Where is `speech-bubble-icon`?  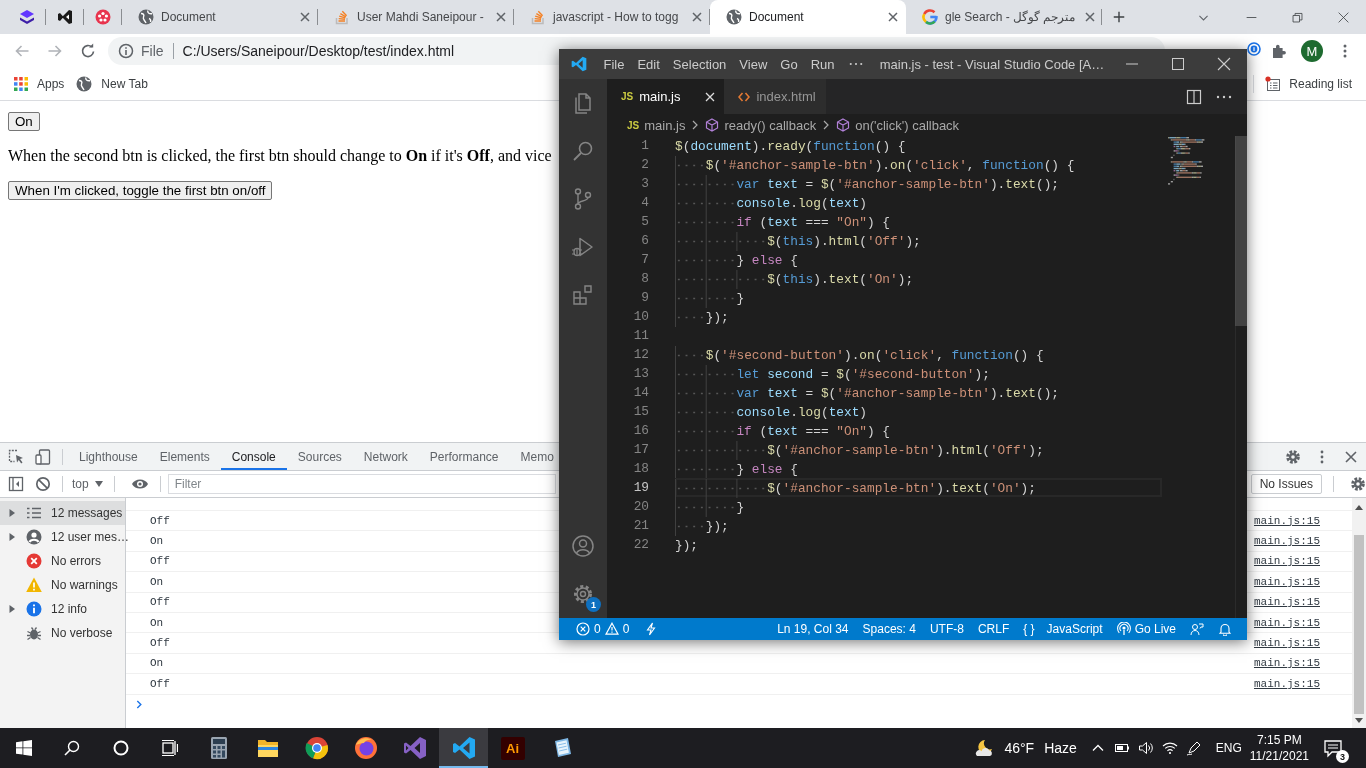
speech-bubble-icon is located at coordinates (1333, 748).